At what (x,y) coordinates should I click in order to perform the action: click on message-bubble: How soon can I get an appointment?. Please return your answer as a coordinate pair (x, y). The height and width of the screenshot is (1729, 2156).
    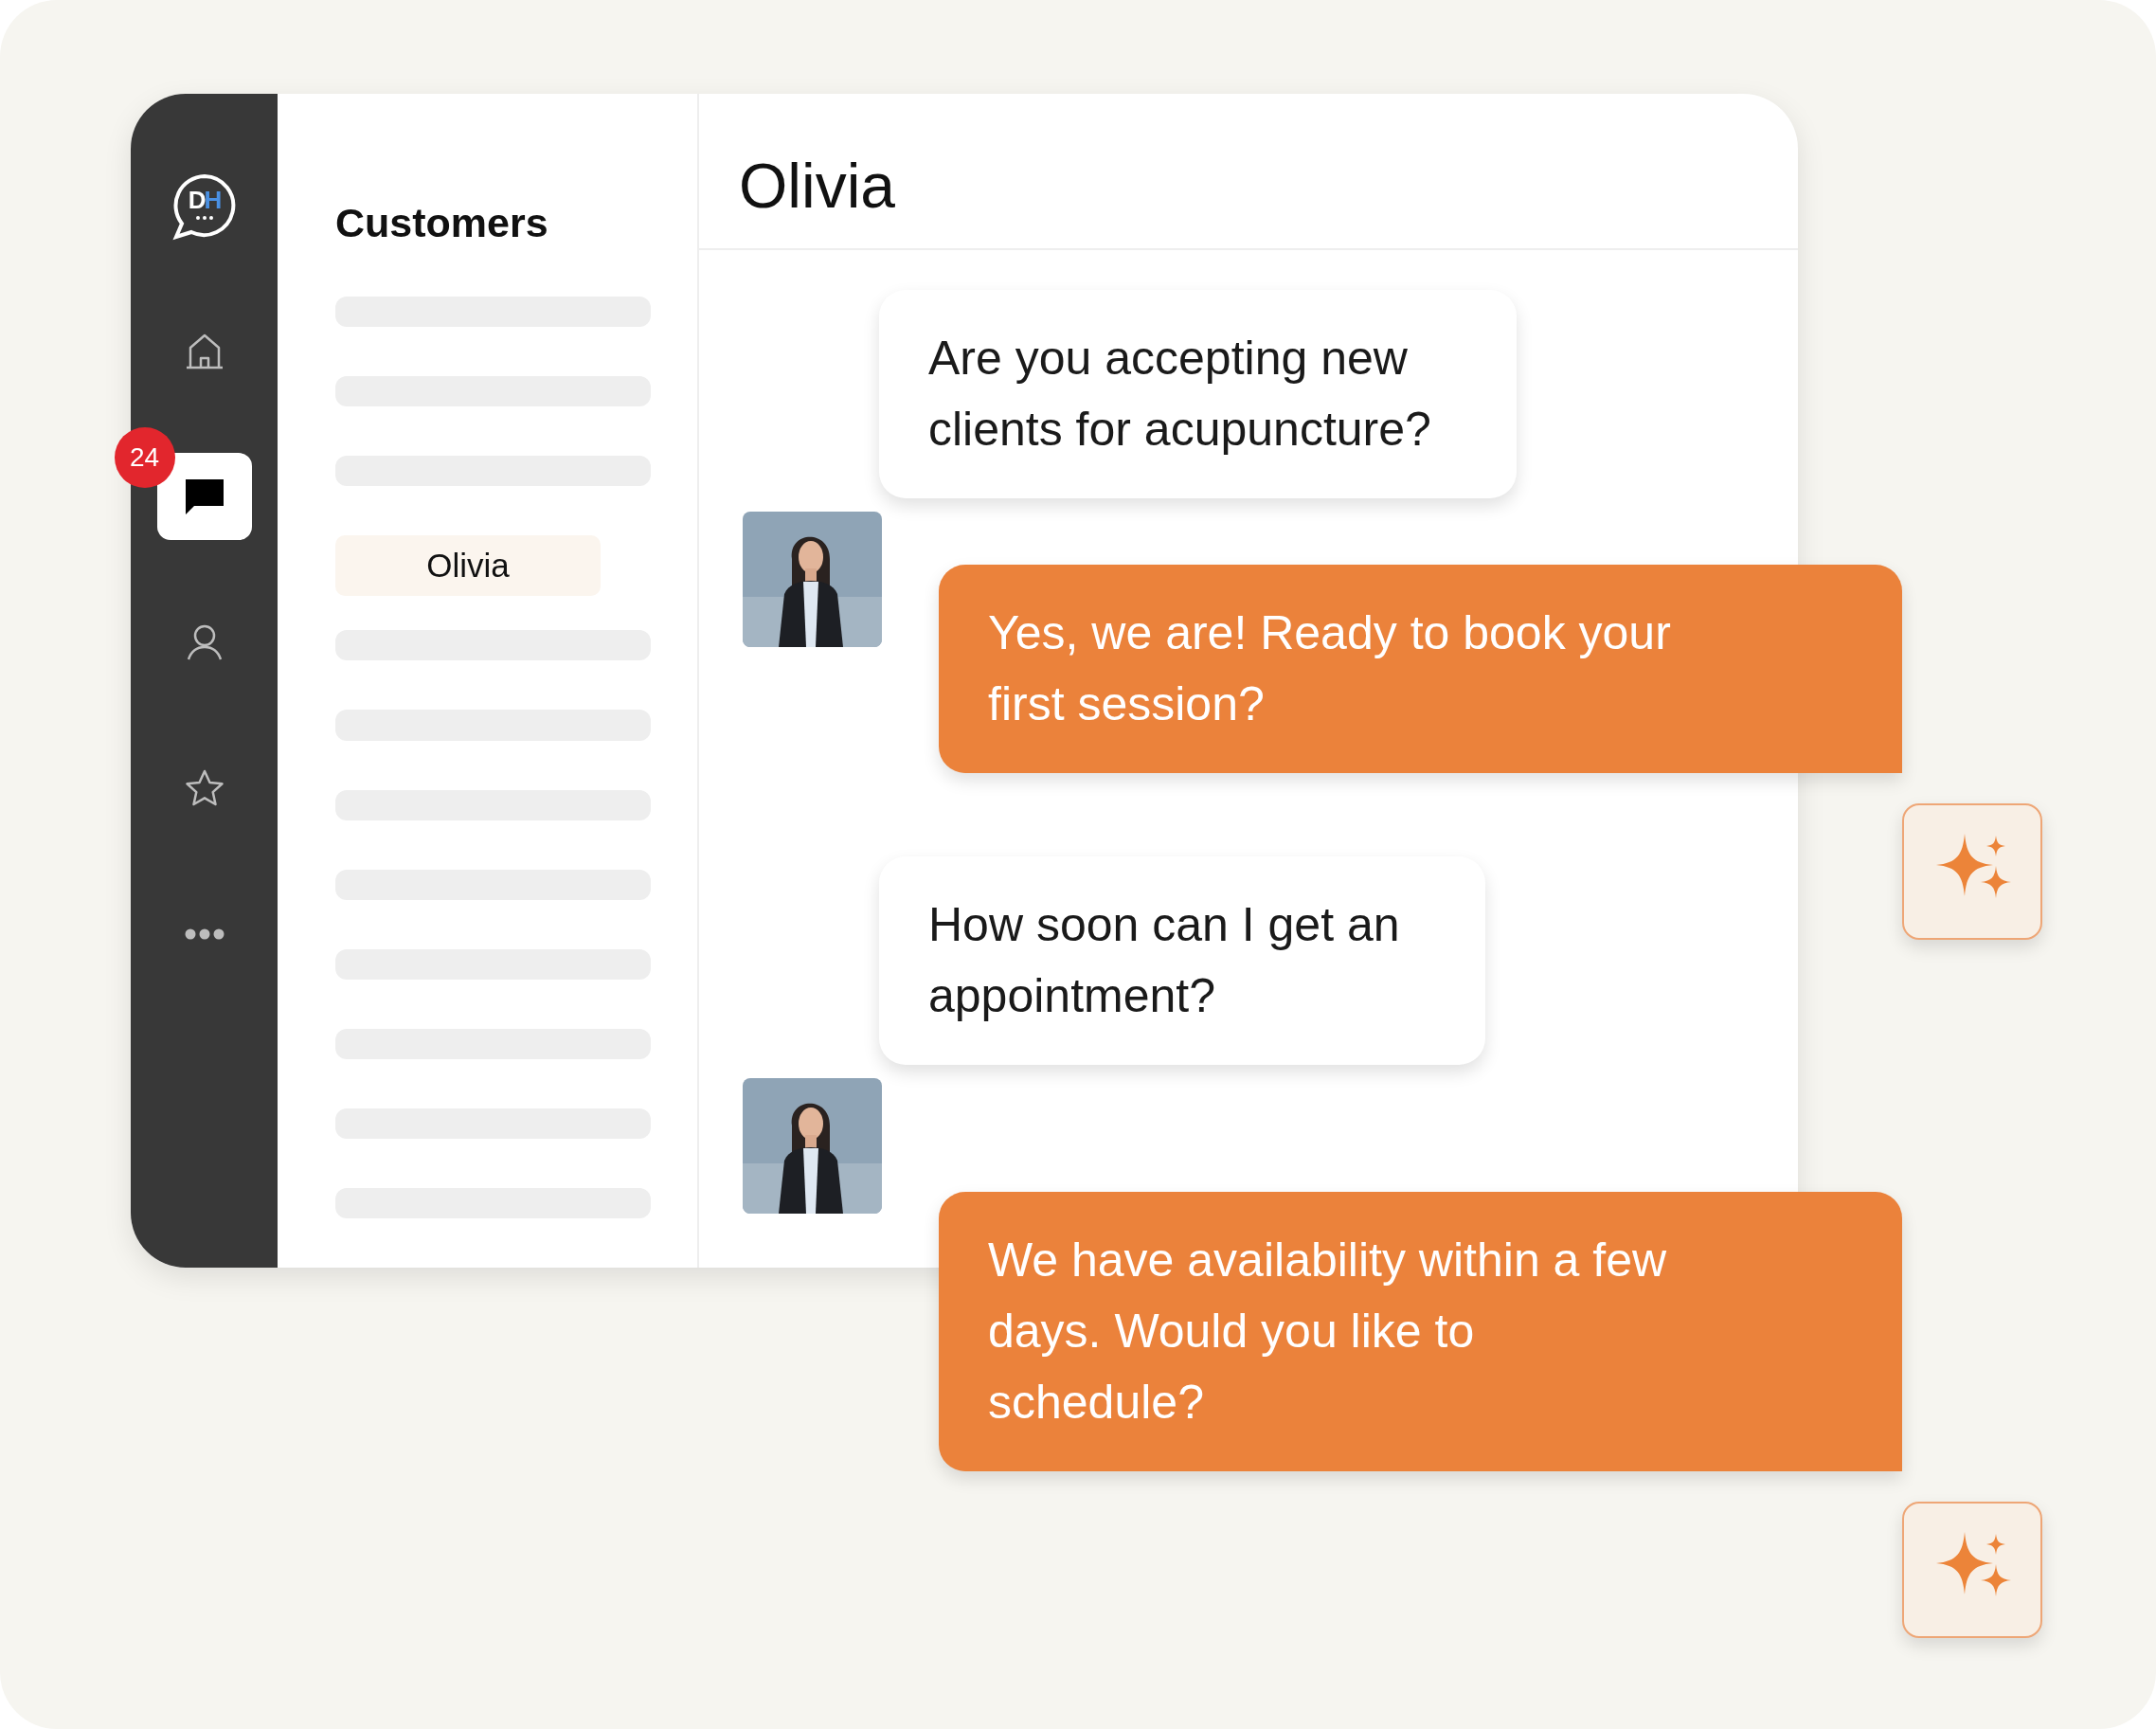
    Looking at the image, I should click on (1182, 961).